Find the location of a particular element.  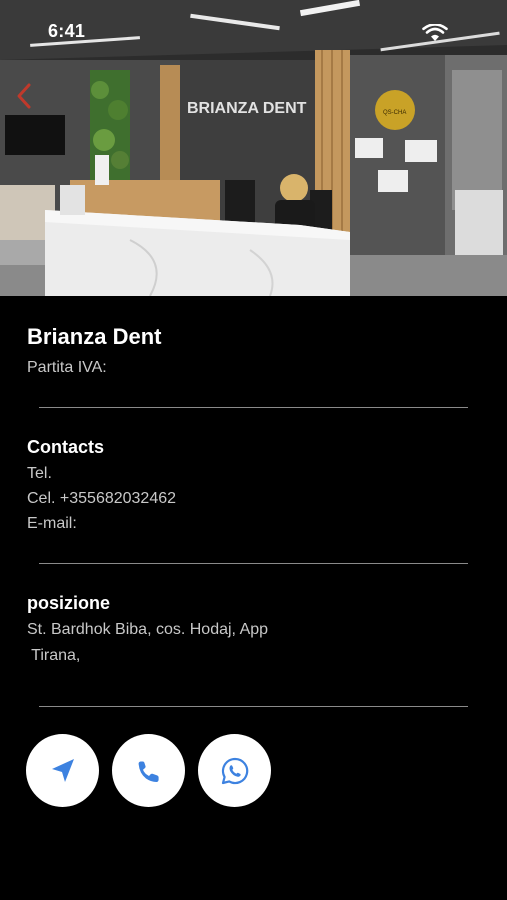

email-line: E-mail: is located at coordinates (52, 523).